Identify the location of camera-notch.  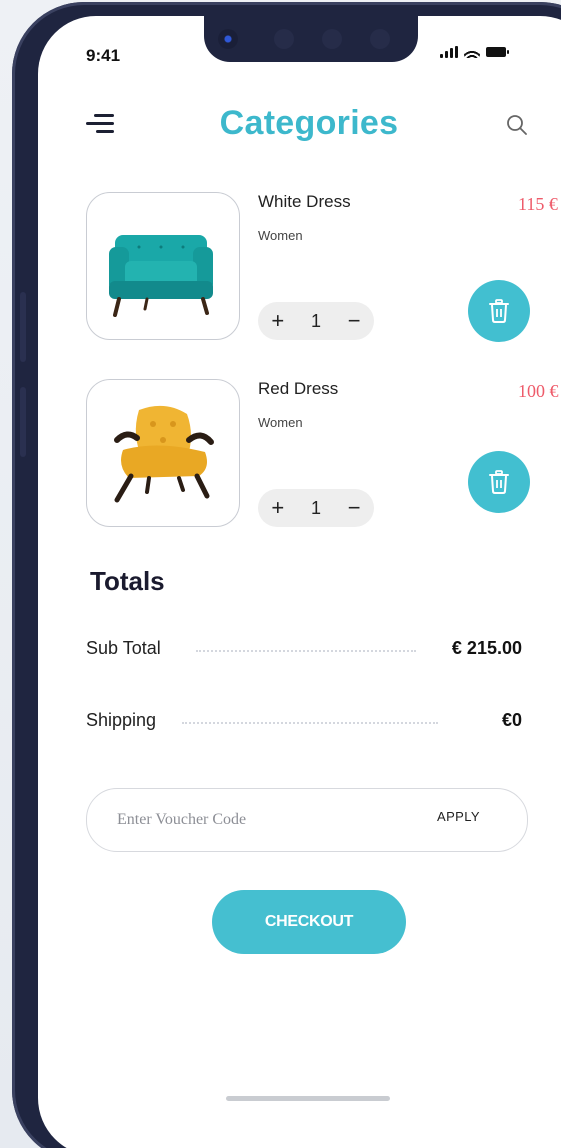
(311, 39).